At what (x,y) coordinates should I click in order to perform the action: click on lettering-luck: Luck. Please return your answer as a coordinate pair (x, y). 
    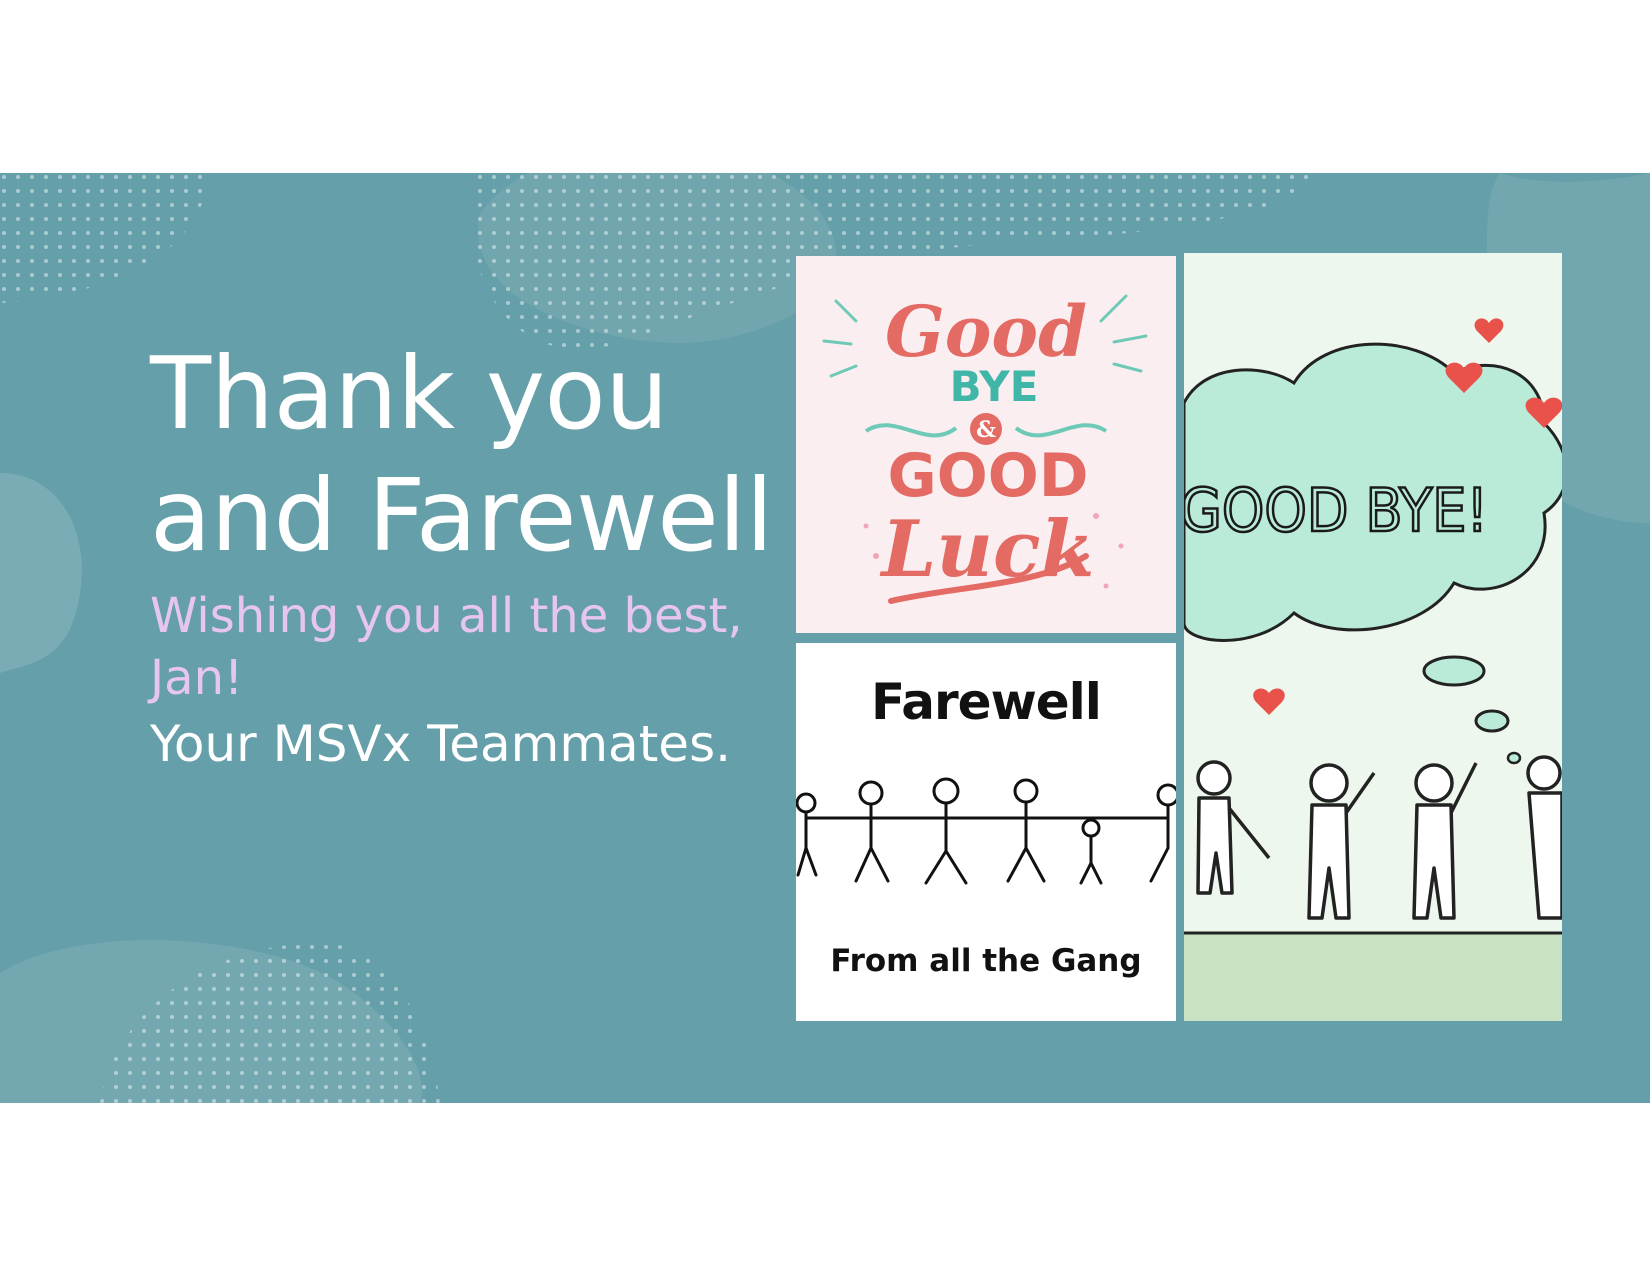
    Looking at the image, I should click on (986, 549).